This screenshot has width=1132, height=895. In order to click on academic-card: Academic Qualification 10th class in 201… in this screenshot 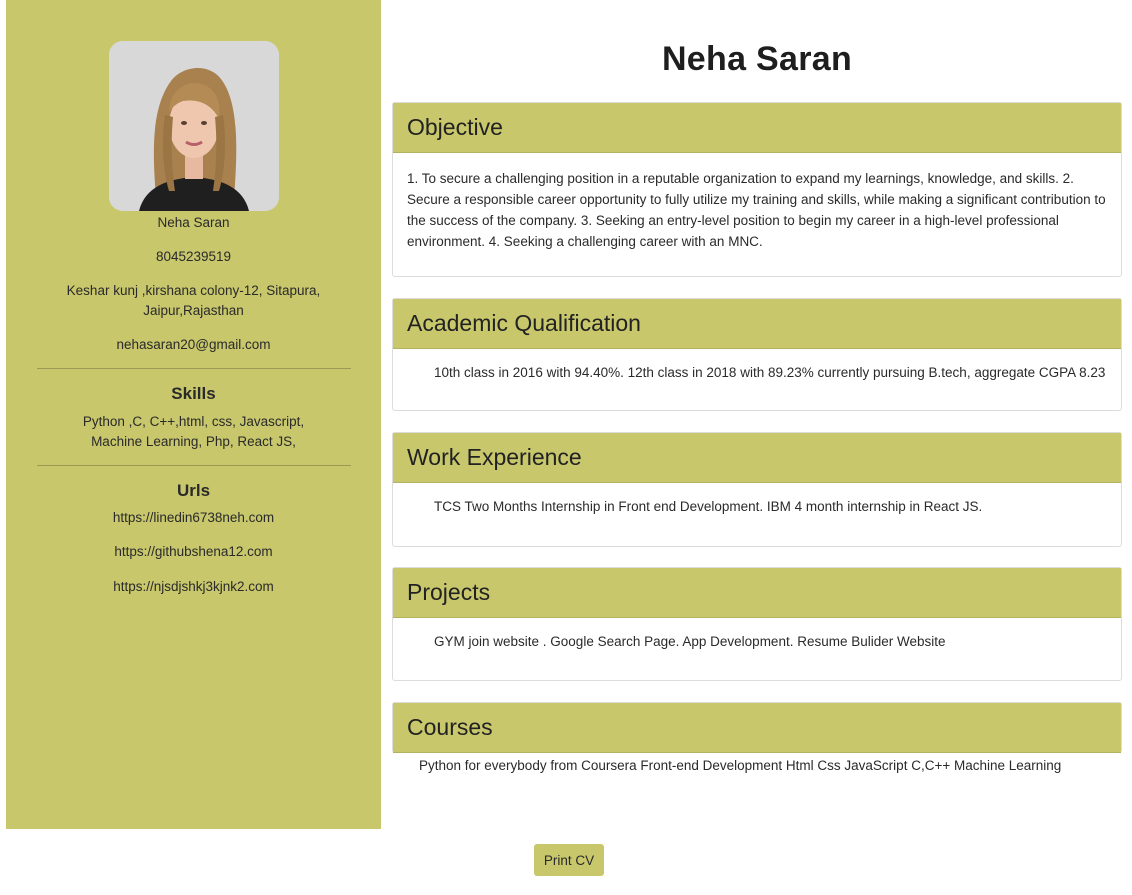, I will do `click(757, 354)`.